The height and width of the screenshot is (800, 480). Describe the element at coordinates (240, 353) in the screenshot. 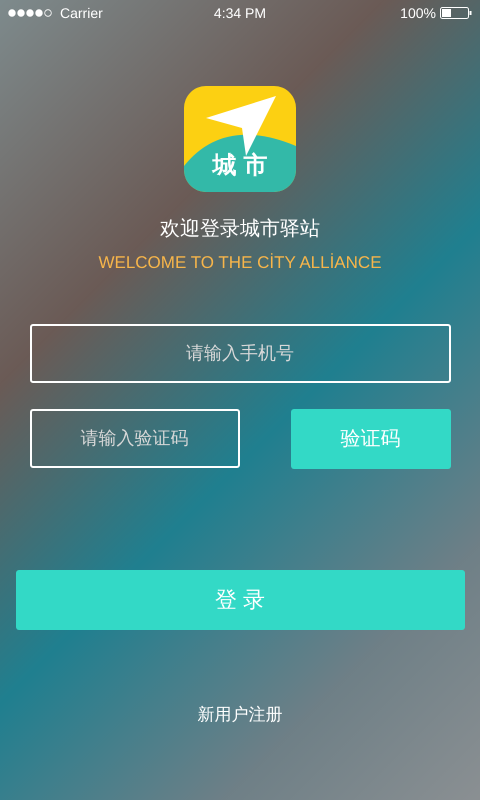

I see `phone-input-field: 请输入手机号` at that location.